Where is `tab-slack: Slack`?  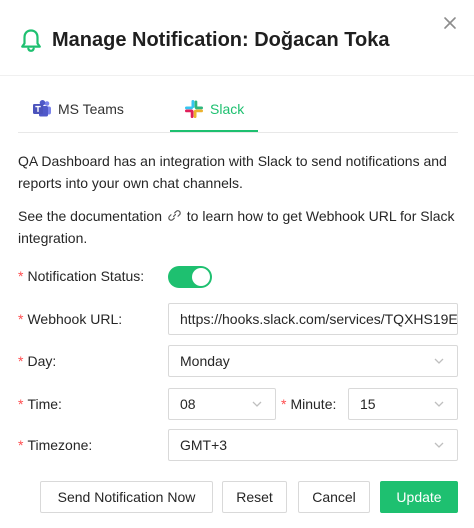 tab-slack: Slack is located at coordinates (214, 109).